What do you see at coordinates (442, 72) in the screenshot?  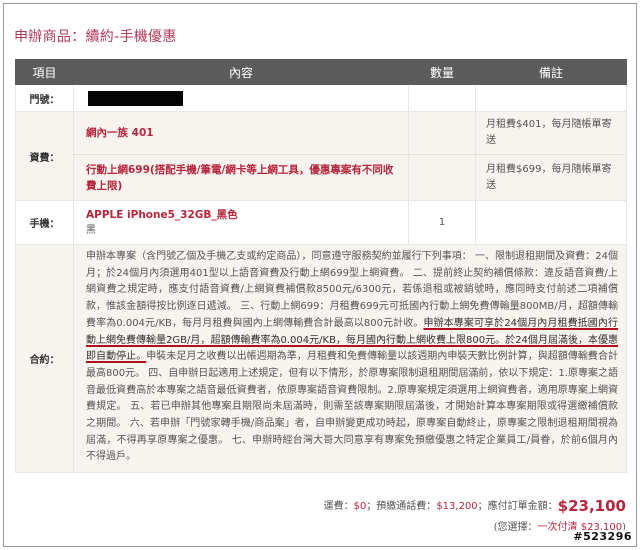 I see `header-qty: 數量` at bounding box center [442, 72].